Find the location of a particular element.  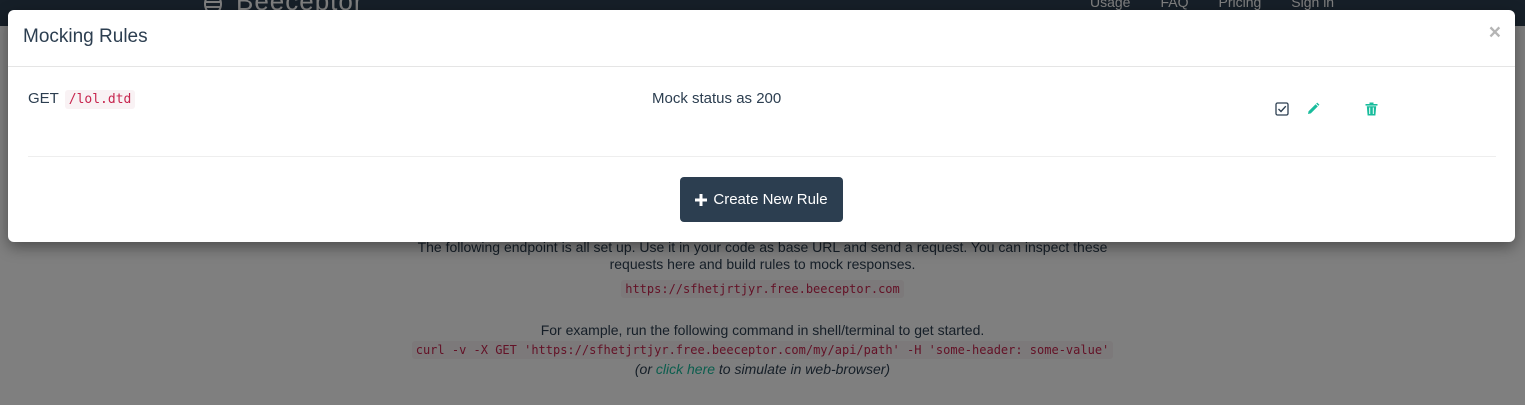

enable-checkbox-icon is located at coordinates (1282, 109).